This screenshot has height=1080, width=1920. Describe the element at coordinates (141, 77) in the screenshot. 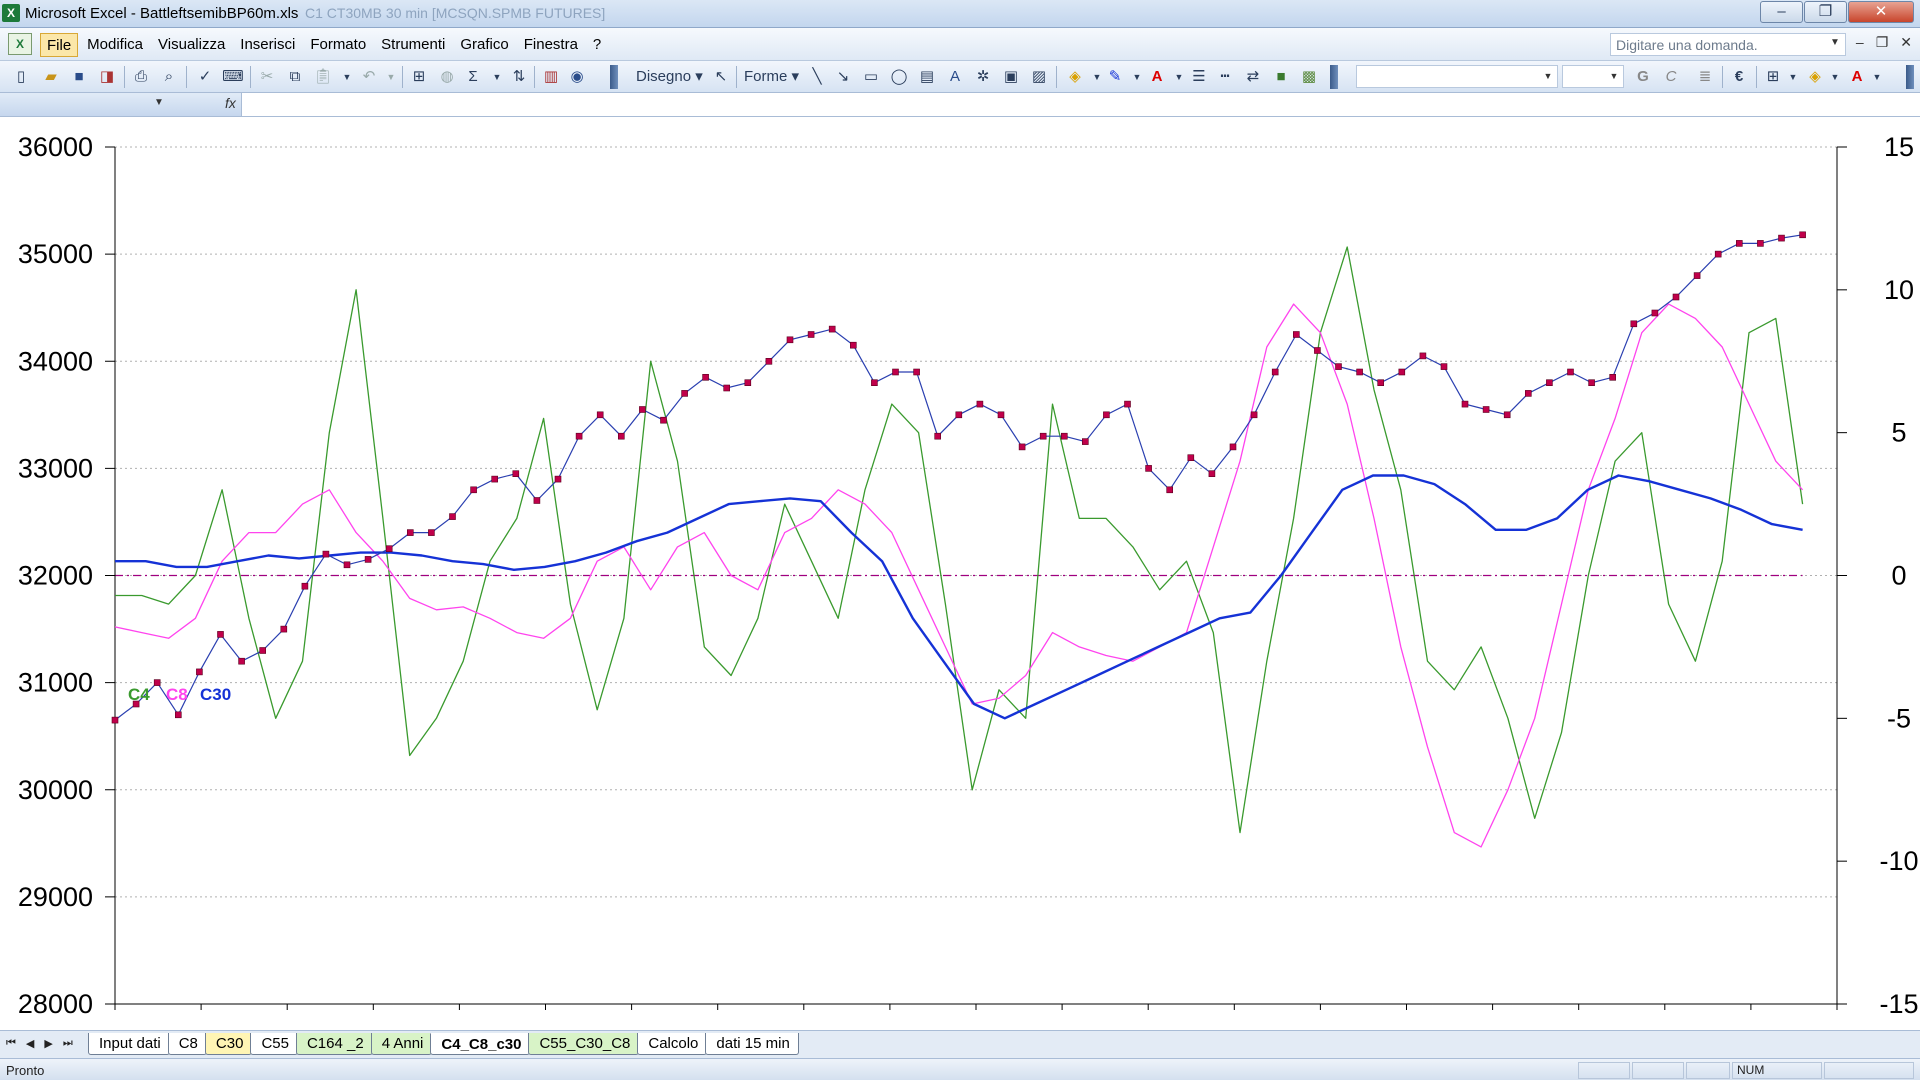

I see `print-icon: ⎙` at that location.